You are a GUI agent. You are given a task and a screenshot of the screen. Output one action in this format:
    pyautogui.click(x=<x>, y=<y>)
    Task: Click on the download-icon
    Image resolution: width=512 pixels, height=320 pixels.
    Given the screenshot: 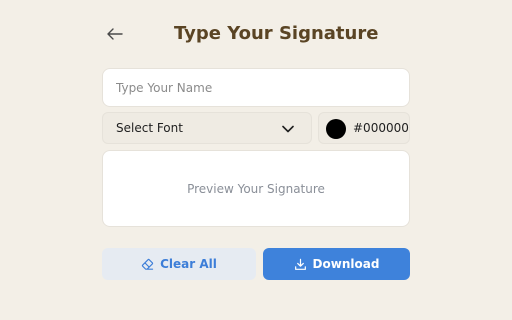 What is the action you would take?
    pyautogui.click(x=300, y=264)
    